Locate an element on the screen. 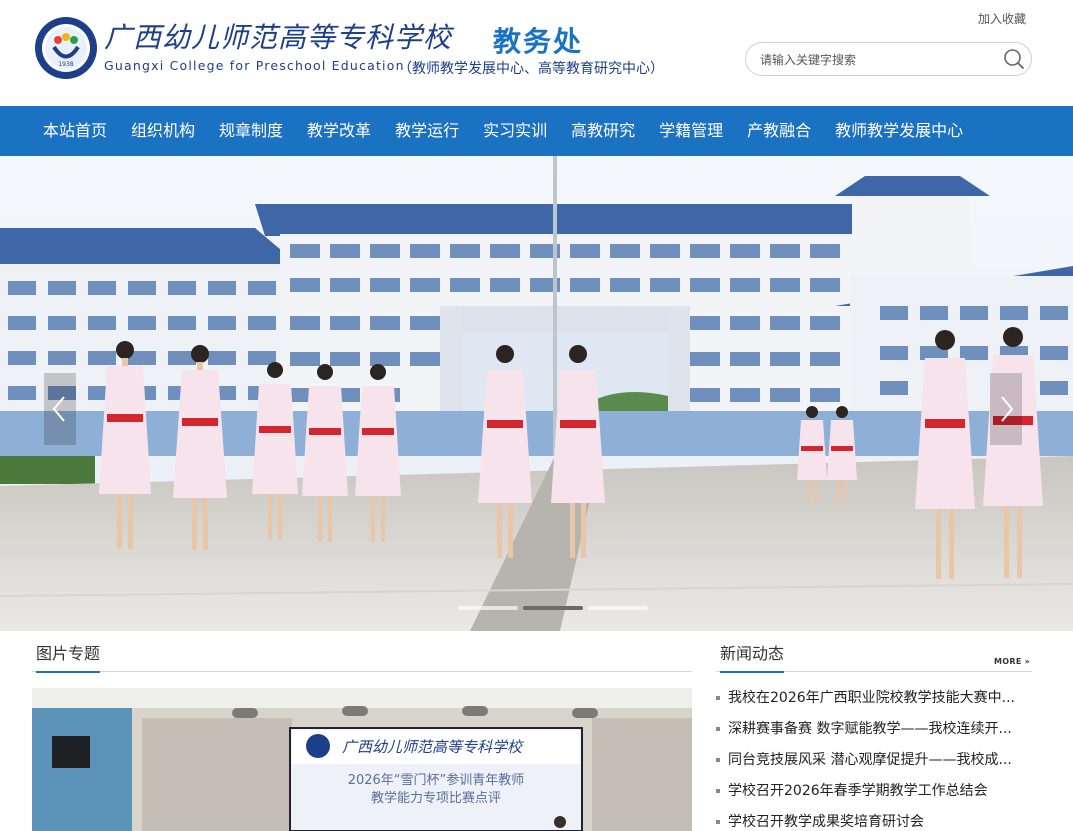 The height and width of the screenshot is (831, 1073). photo-feature-image: 广西幼儿师范高等专科学校 2026年“雪门杯”参训青年教师 教学能力专项比赛点评 is located at coordinates (362, 759).